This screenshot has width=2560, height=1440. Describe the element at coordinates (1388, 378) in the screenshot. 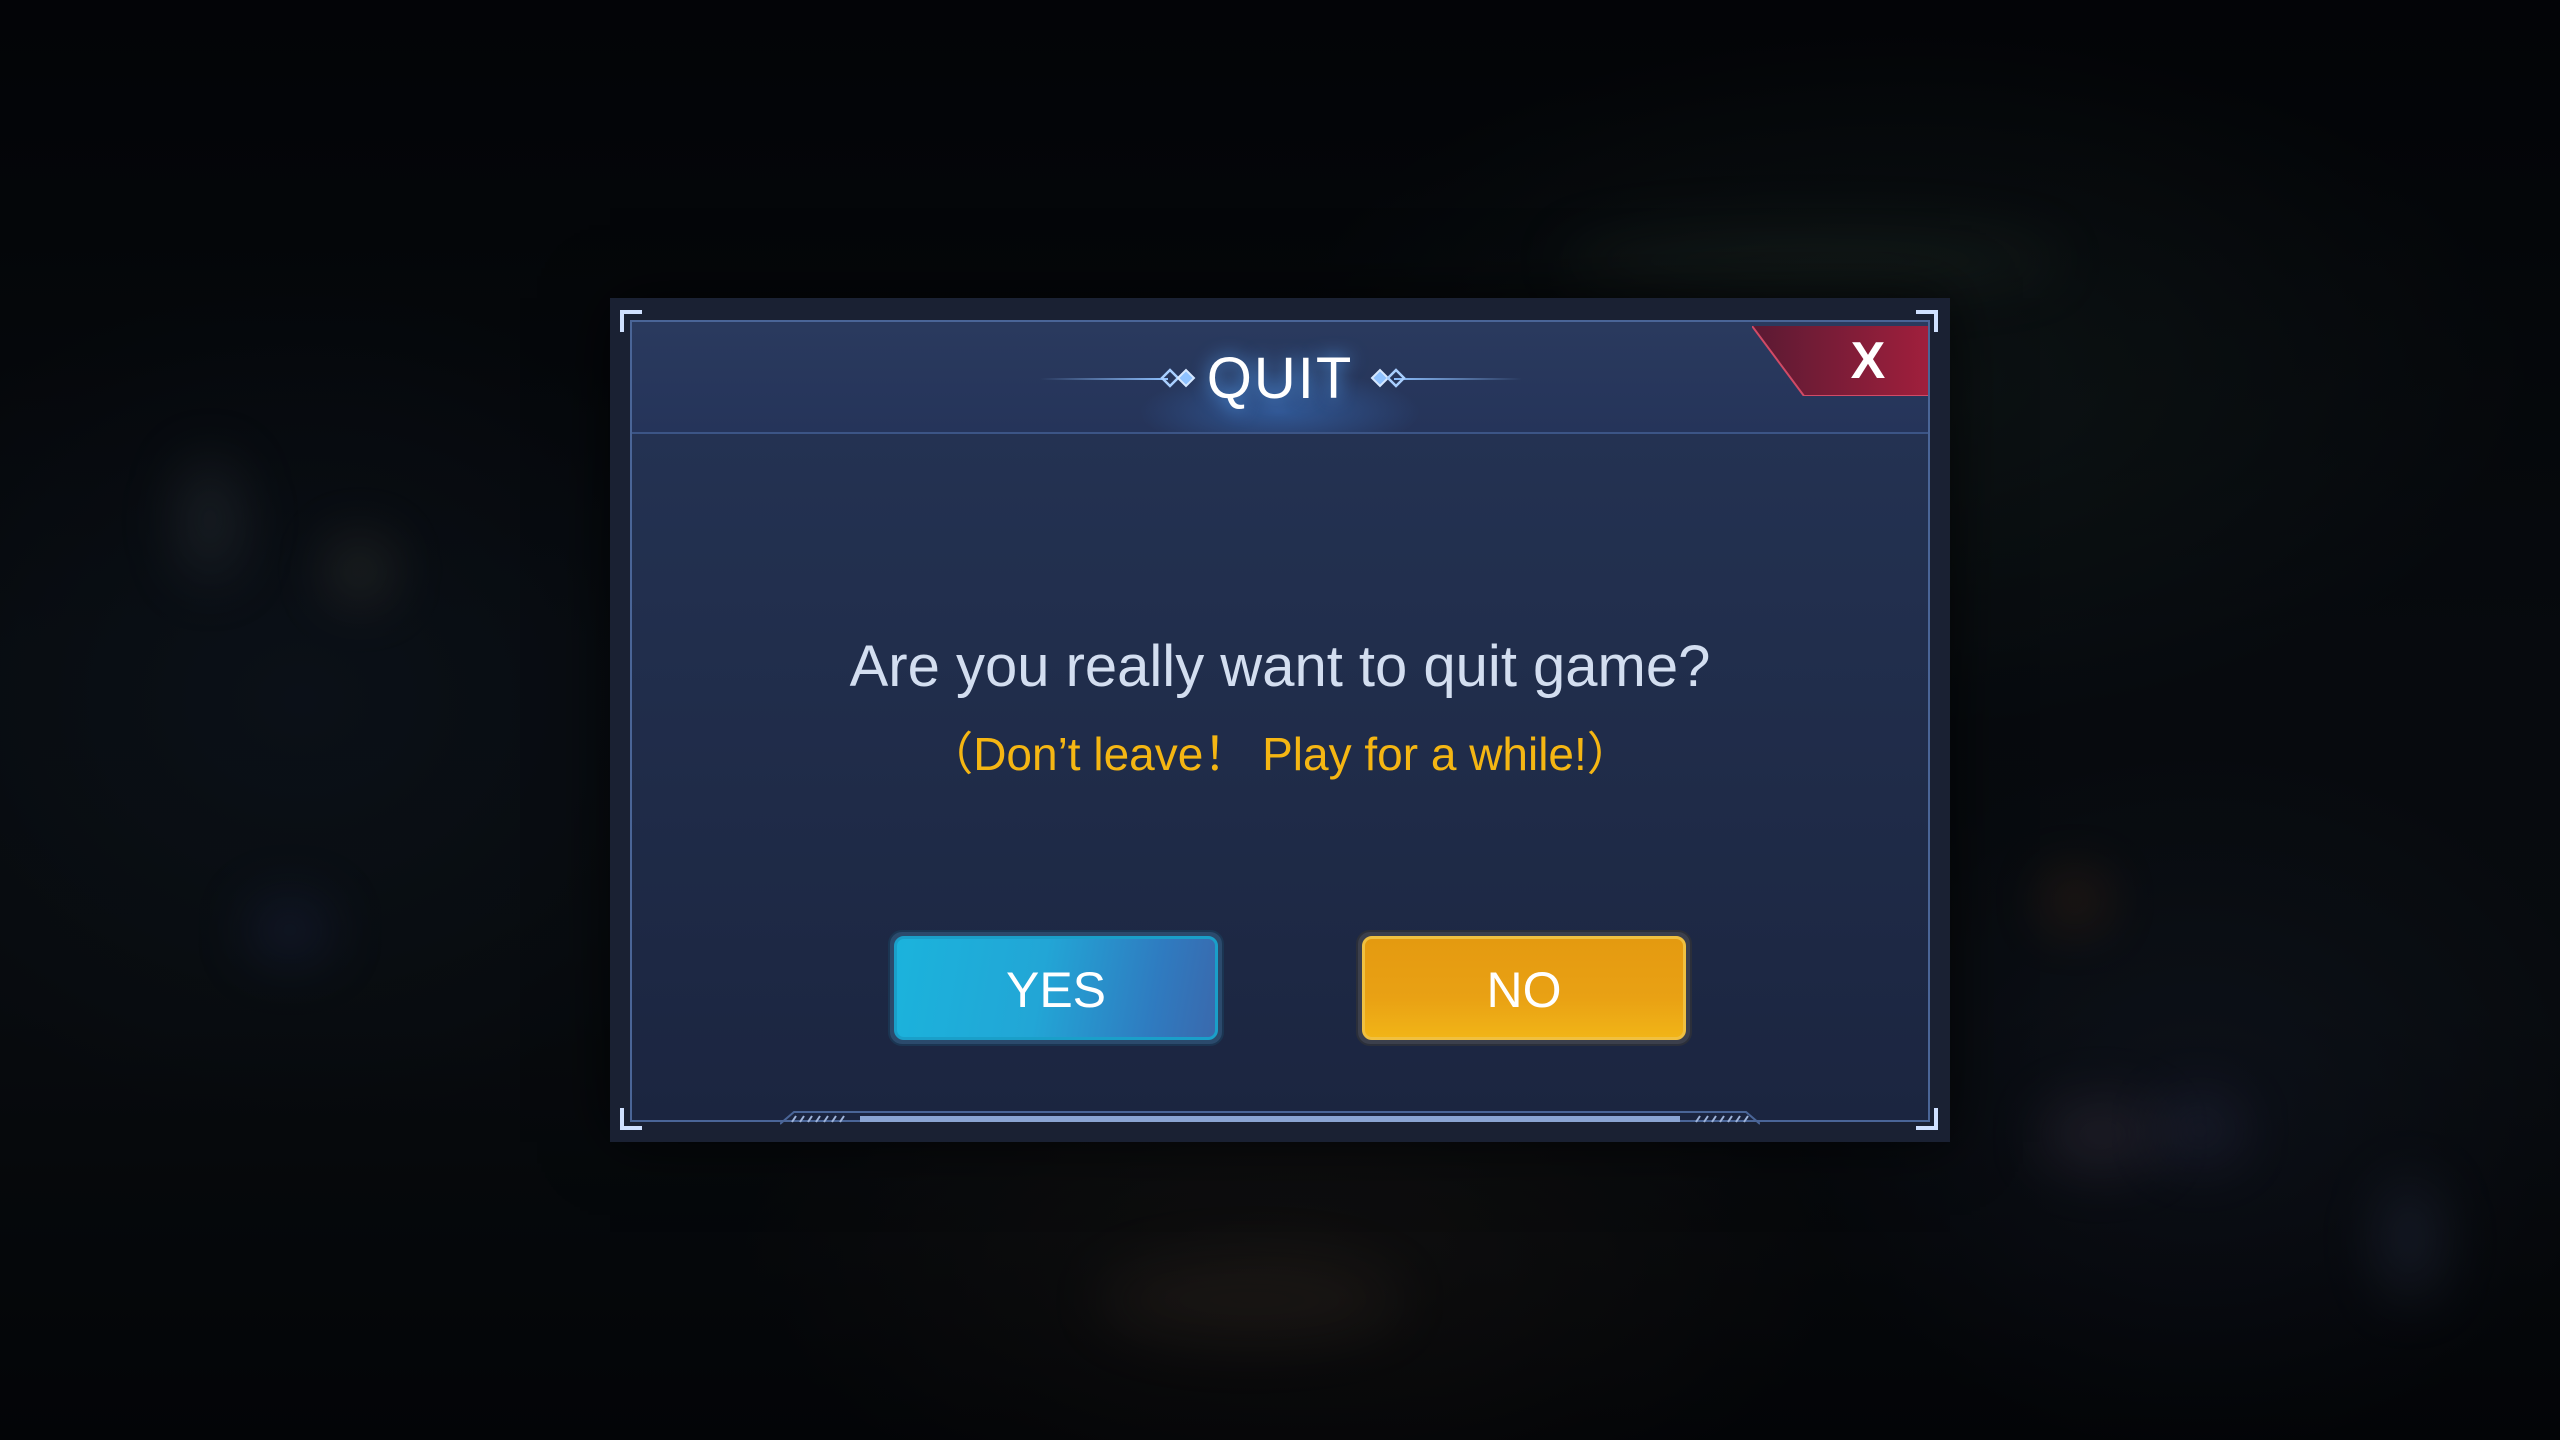

I see `diamond-ornament-icon` at that location.